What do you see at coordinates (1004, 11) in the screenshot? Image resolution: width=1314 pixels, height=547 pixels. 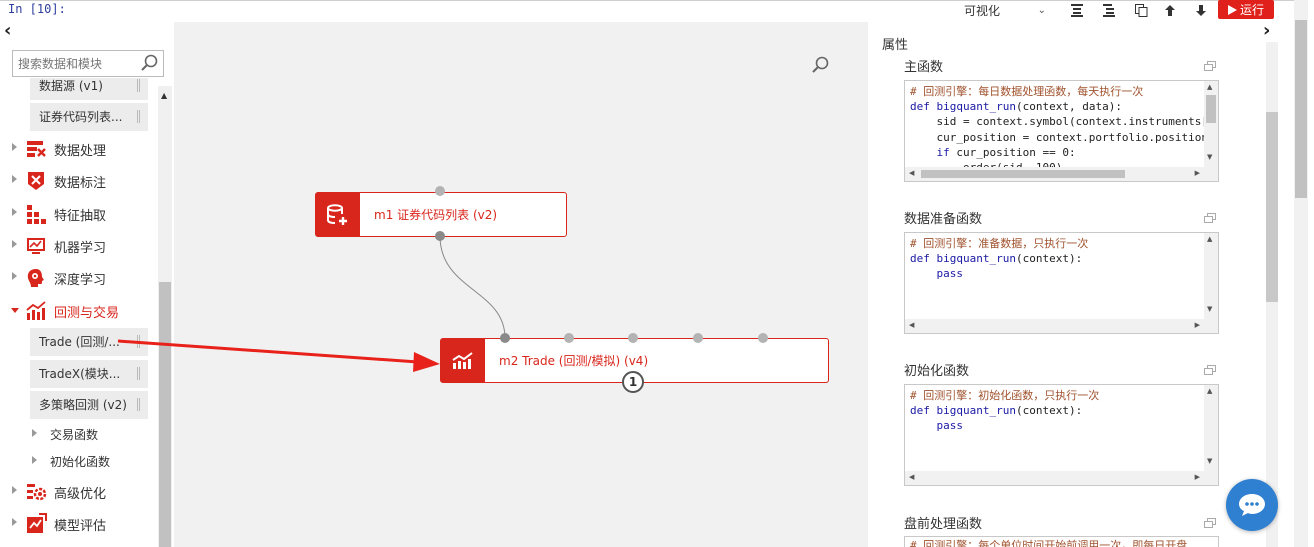 I see `view-mode-select: 可视化 ⌄` at bounding box center [1004, 11].